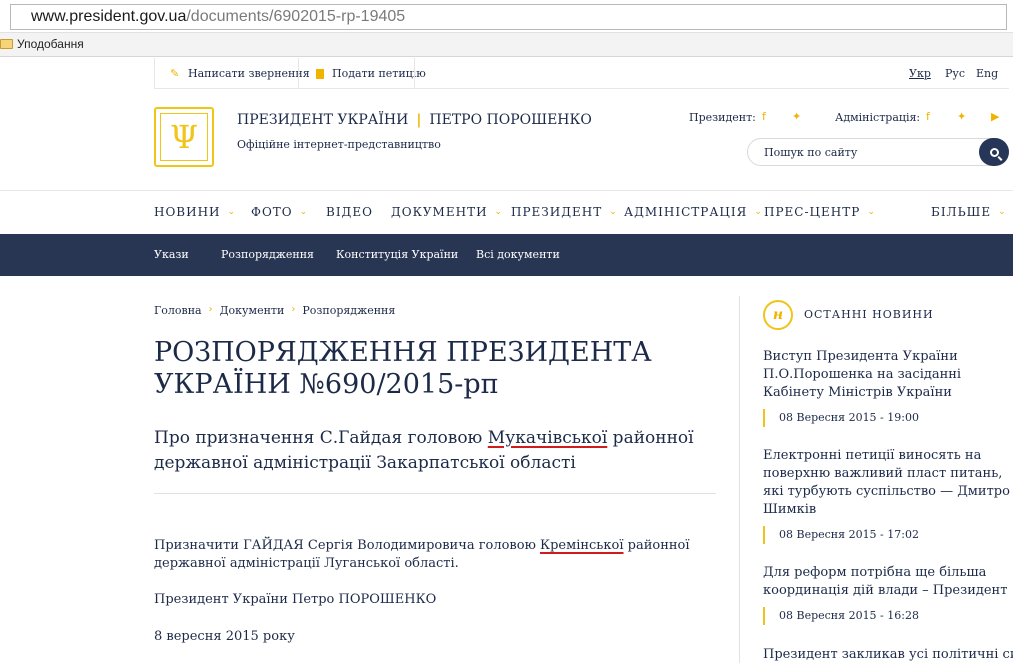 This screenshot has height=663, width=1013. I want to click on news-item-date: 08 Вересня 2015 - 19:00, so click(841, 418).